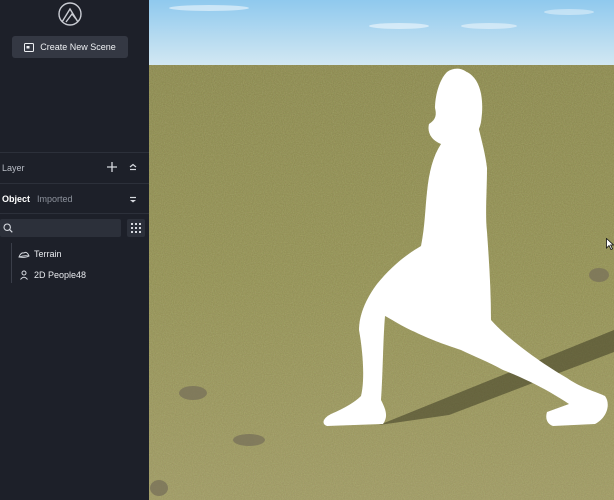 This screenshot has width=614, height=500. What do you see at coordinates (82, 254) in the screenshot?
I see `tree-item-terrain: Terrain` at bounding box center [82, 254].